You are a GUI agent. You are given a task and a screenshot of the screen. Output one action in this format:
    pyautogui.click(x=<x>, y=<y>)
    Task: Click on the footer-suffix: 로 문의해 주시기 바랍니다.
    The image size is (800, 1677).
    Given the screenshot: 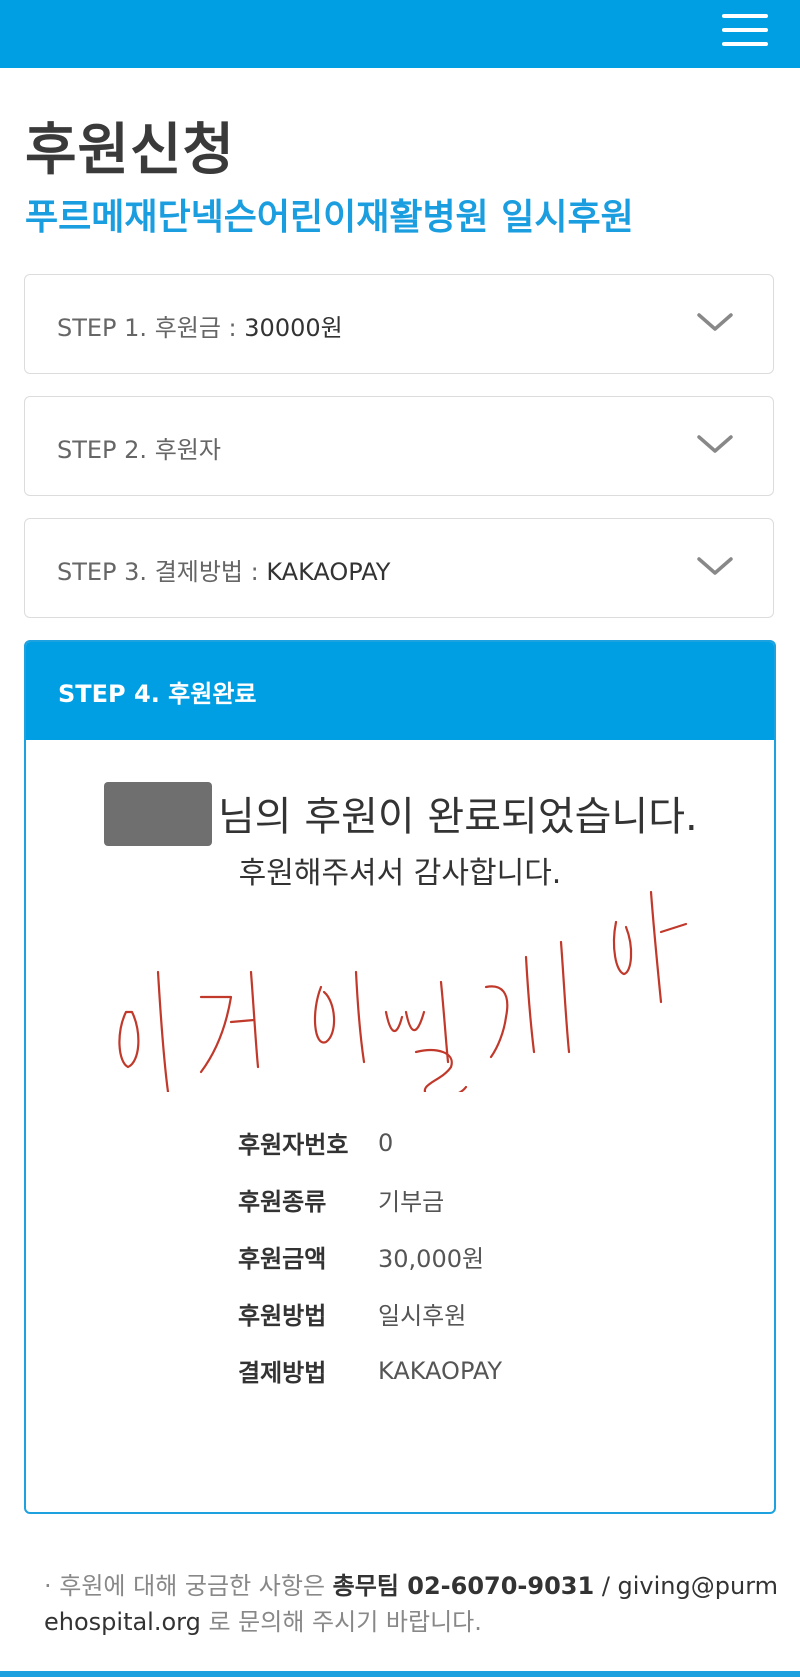 What is the action you would take?
    pyautogui.click(x=341, y=1622)
    